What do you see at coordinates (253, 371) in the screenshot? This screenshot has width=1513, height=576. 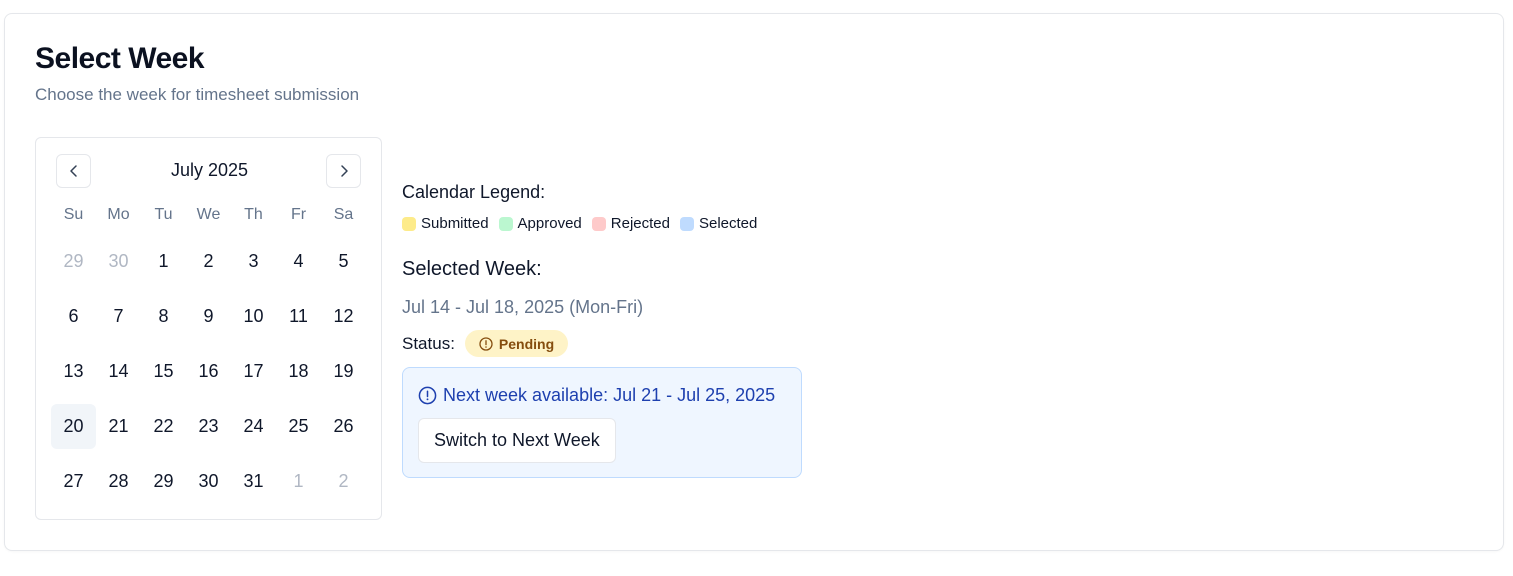 I see `calendar-day: 17` at bounding box center [253, 371].